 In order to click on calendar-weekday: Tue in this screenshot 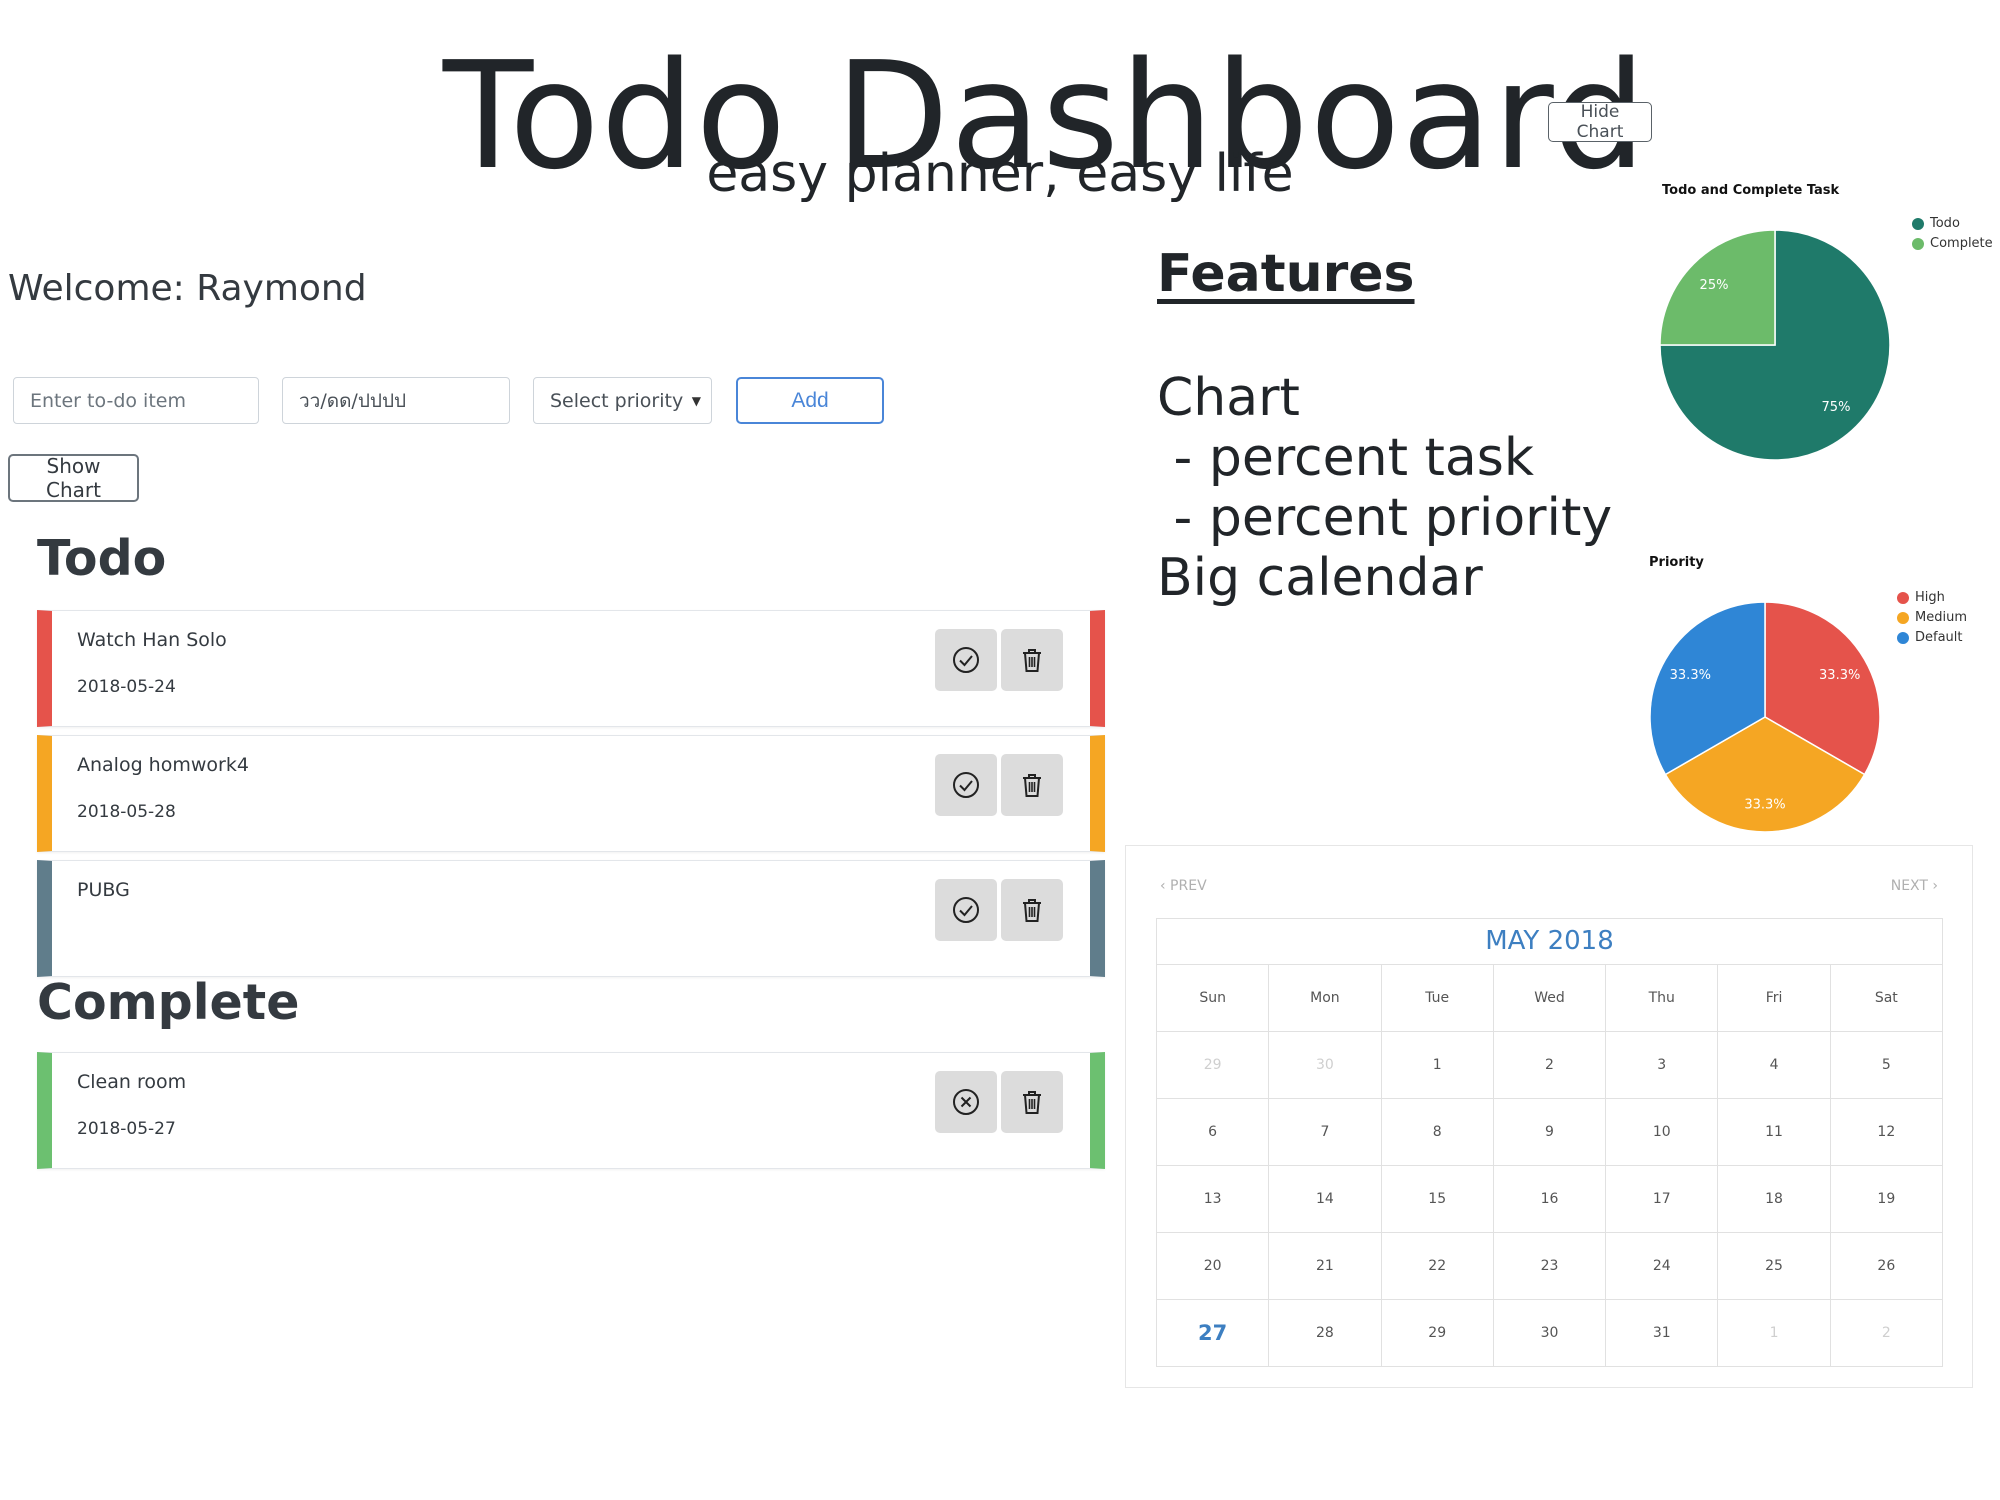, I will do `click(1438, 998)`.